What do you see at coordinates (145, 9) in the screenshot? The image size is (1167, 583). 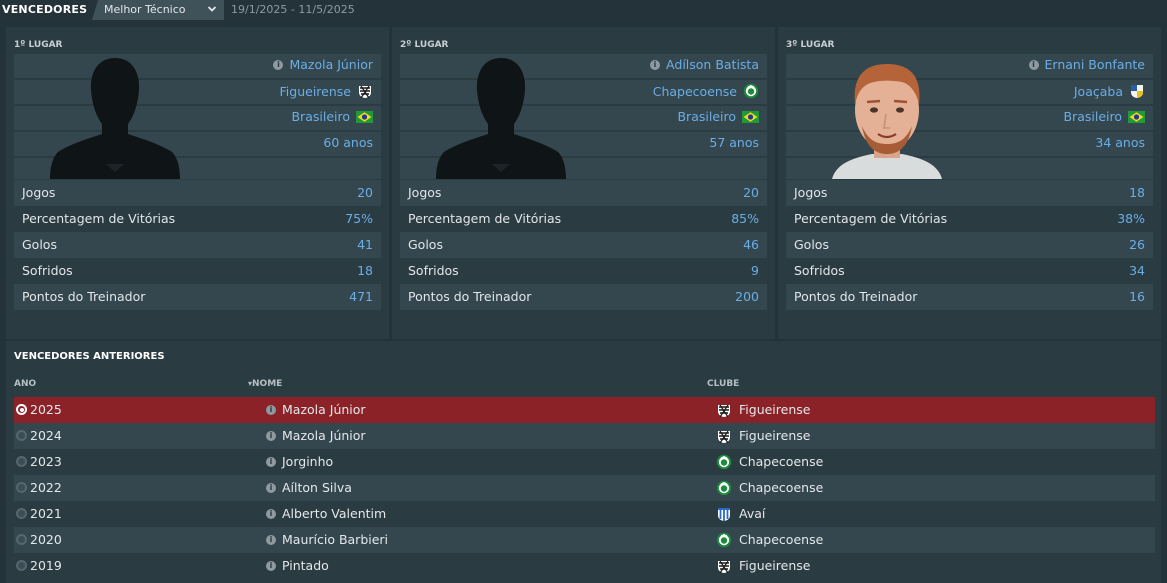 I see `award-dropdown-label: Melhor Técnico` at bounding box center [145, 9].